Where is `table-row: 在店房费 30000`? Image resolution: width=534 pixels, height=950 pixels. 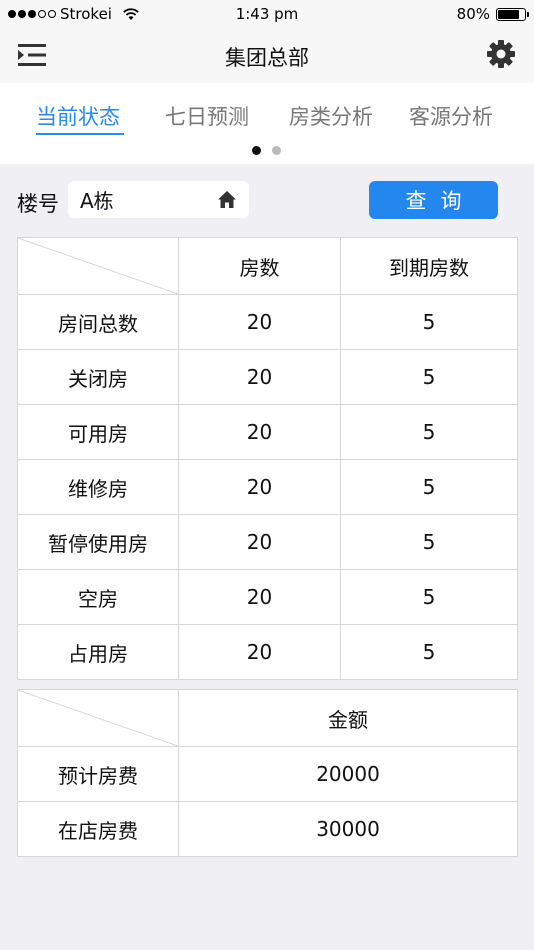
table-row: 在店房费 30000 is located at coordinates (267, 829).